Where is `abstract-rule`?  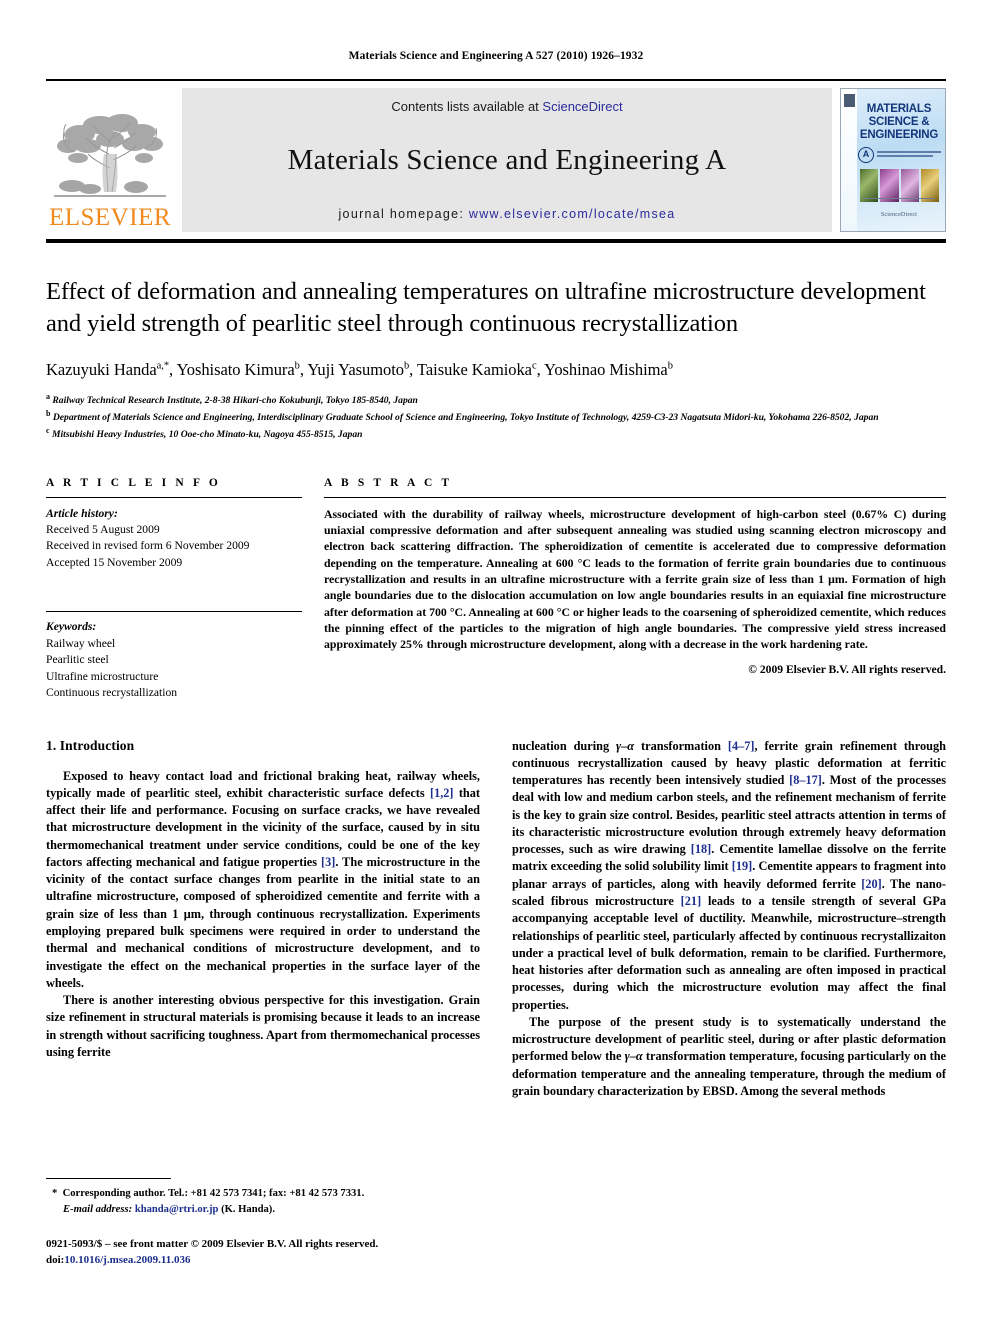 abstract-rule is located at coordinates (635, 497).